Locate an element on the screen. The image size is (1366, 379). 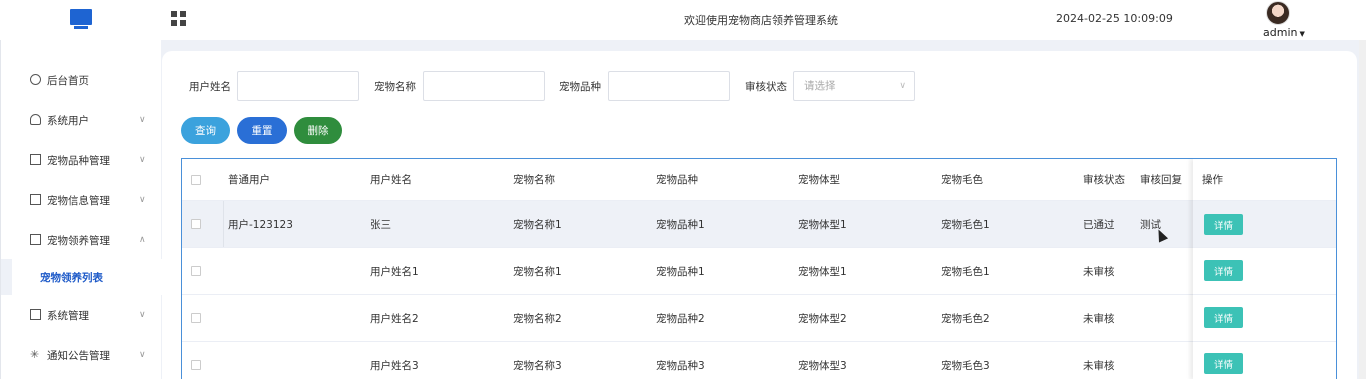
col-header: 审核状态 is located at coordinates (1104, 180).